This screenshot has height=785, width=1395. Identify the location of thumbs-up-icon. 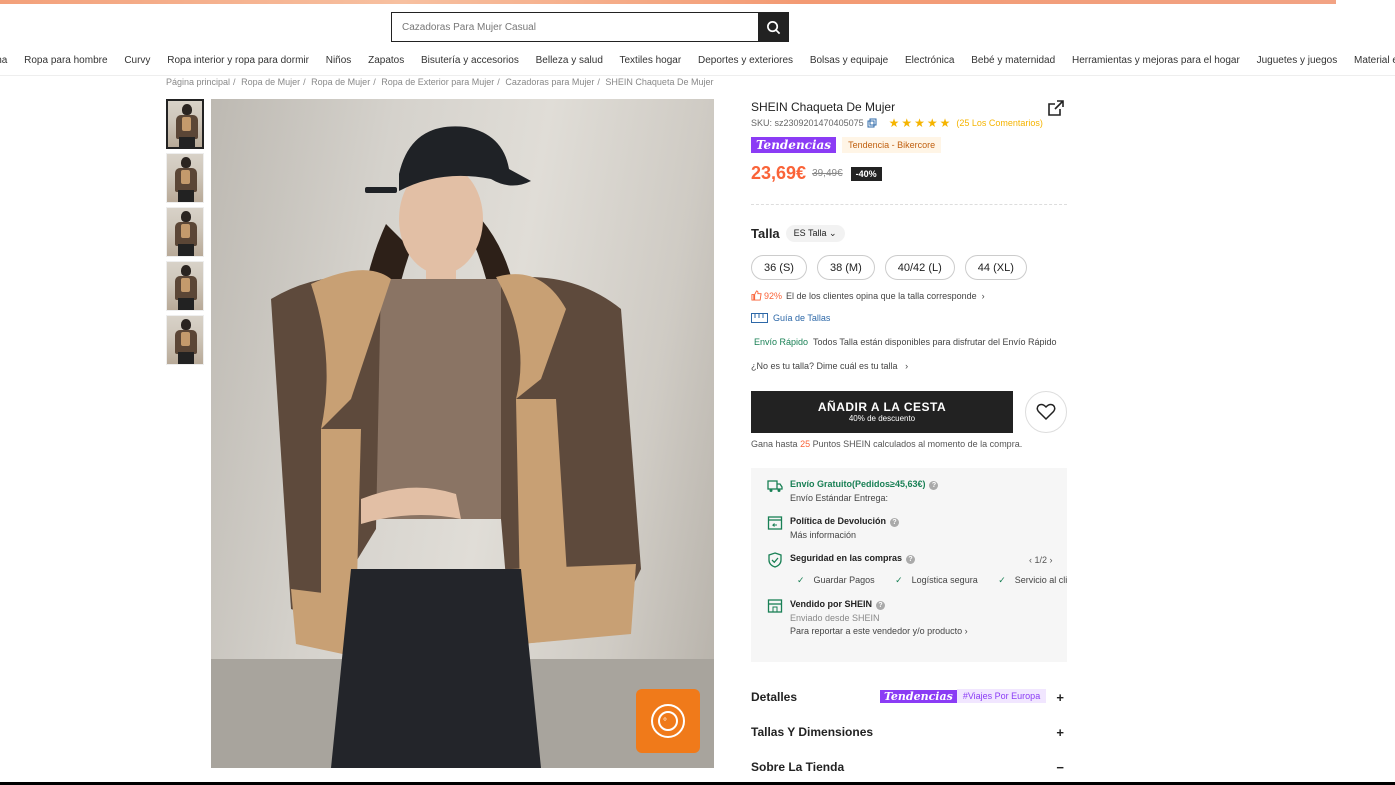
(756, 295).